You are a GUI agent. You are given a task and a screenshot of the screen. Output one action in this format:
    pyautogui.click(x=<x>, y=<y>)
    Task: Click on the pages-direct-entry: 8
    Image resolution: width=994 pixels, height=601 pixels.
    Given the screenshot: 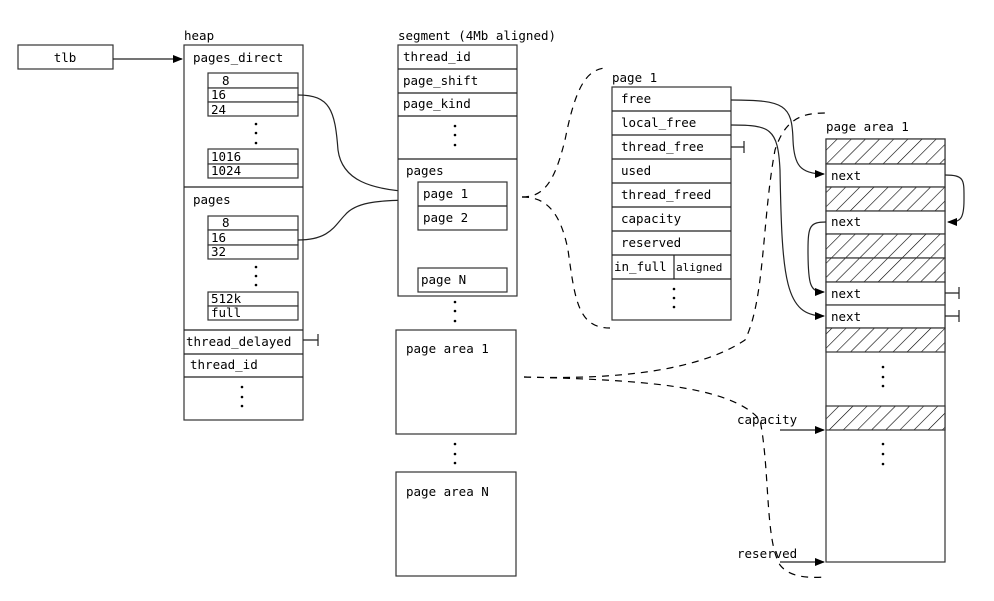 What is the action you would take?
    pyautogui.click(x=226, y=80)
    